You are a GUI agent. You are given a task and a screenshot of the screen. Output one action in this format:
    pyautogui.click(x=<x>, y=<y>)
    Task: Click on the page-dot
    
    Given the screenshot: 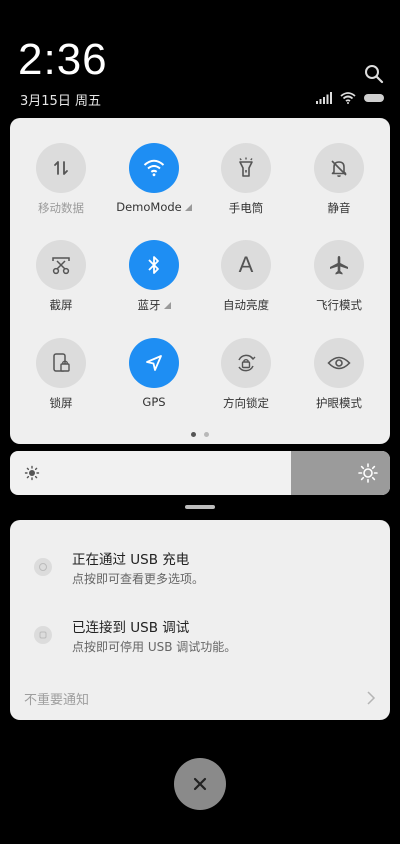 What is the action you would take?
    pyautogui.click(x=206, y=434)
    